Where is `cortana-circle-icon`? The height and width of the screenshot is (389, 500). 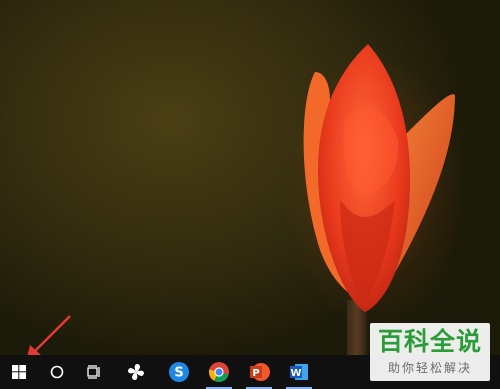
cortana-circle-icon is located at coordinates (57, 372).